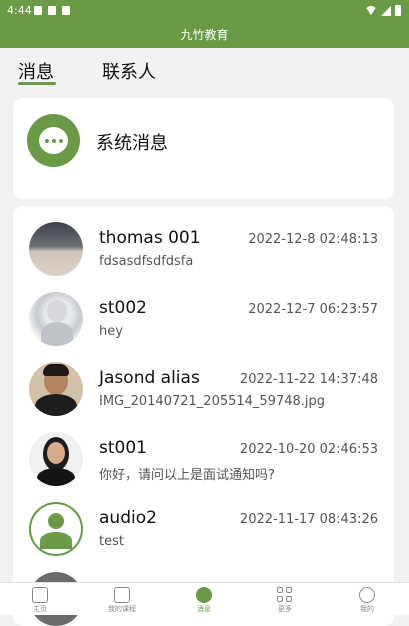 The width and height of the screenshot is (409, 626). I want to click on conversation-item: st002 2022-12-7 06:23:57 hey, so click(203, 327).